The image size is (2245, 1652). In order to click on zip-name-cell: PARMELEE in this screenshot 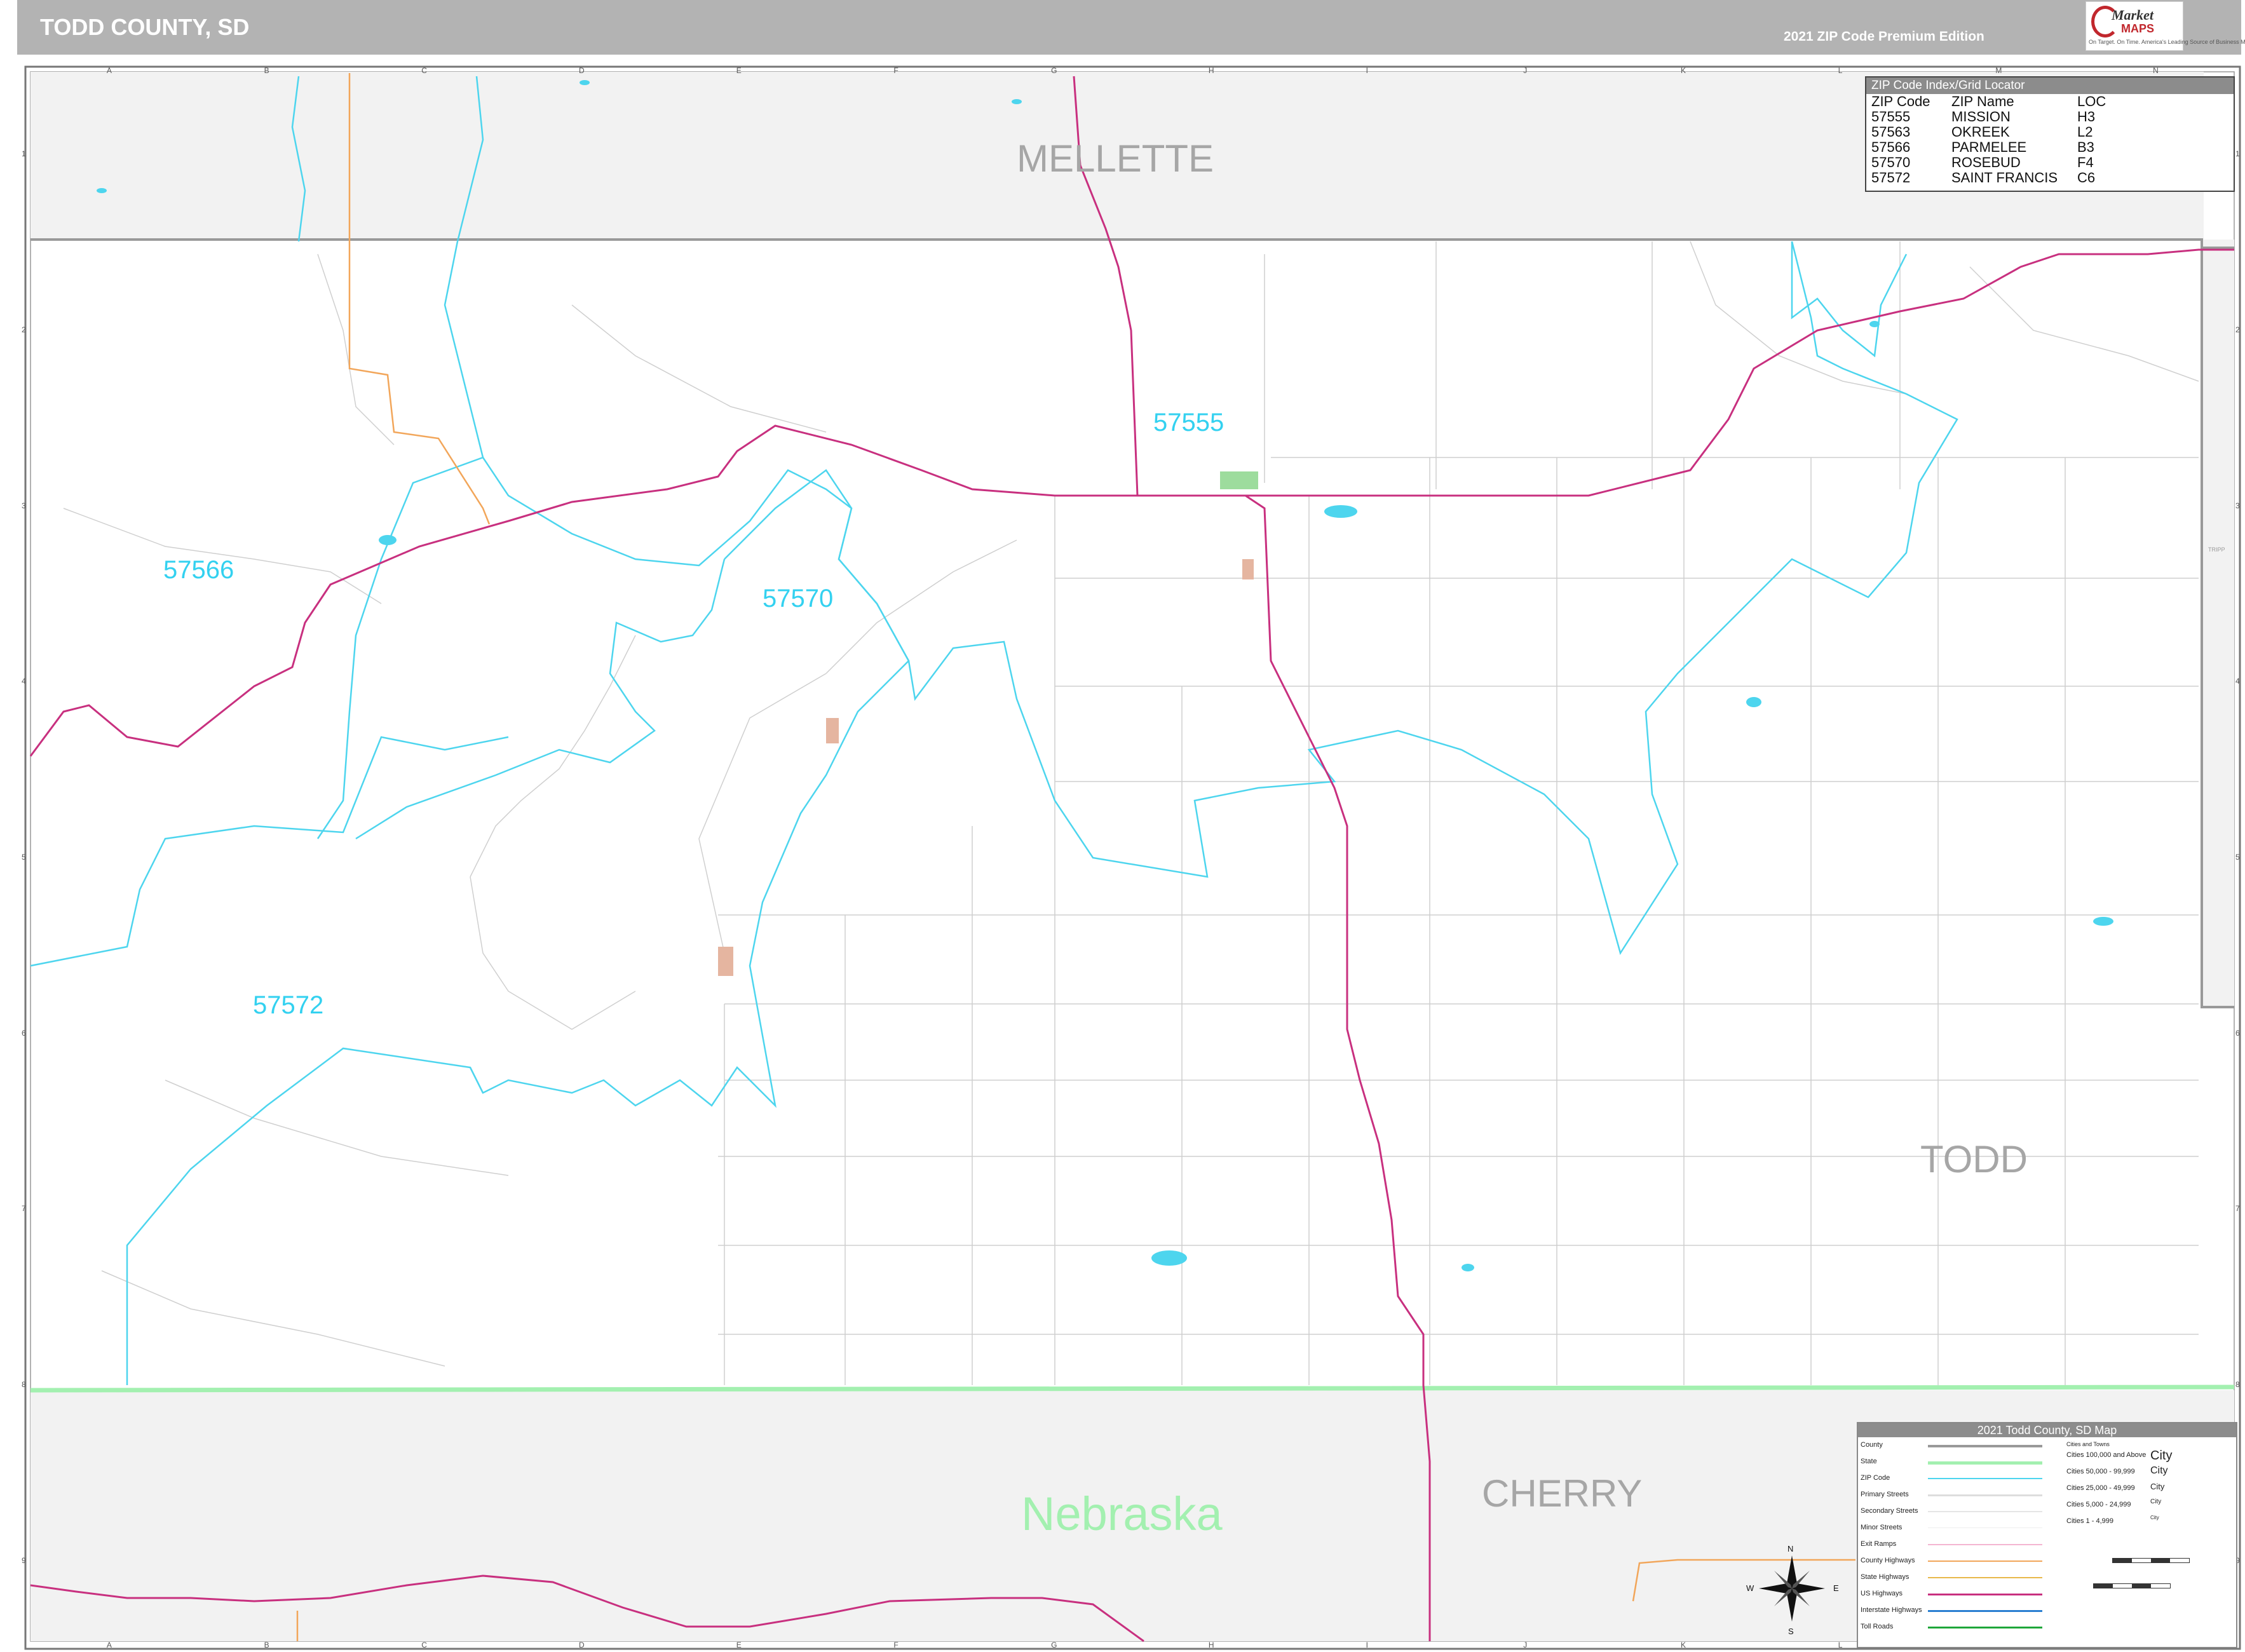, I will do `click(1989, 147)`.